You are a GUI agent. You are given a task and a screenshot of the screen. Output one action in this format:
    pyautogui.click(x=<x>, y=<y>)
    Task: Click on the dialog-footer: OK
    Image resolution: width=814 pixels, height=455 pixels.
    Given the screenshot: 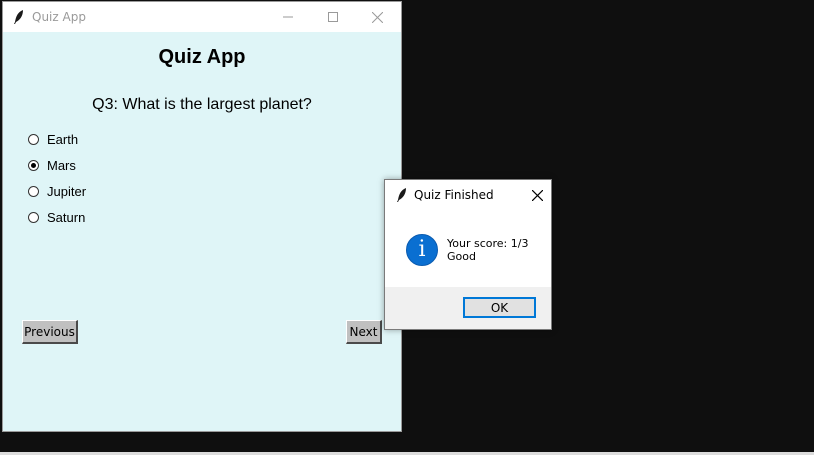 What is the action you would take?
    pyautogui.click(x=468, y=308)
    